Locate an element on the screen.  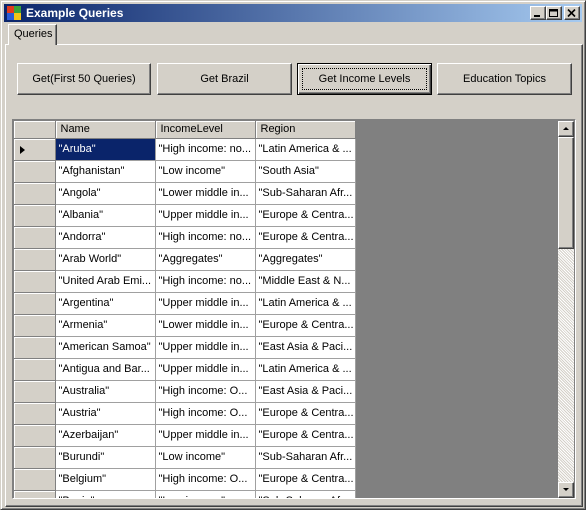
cell-name: "Azerbaijan" is located at coordinates (105, 435).